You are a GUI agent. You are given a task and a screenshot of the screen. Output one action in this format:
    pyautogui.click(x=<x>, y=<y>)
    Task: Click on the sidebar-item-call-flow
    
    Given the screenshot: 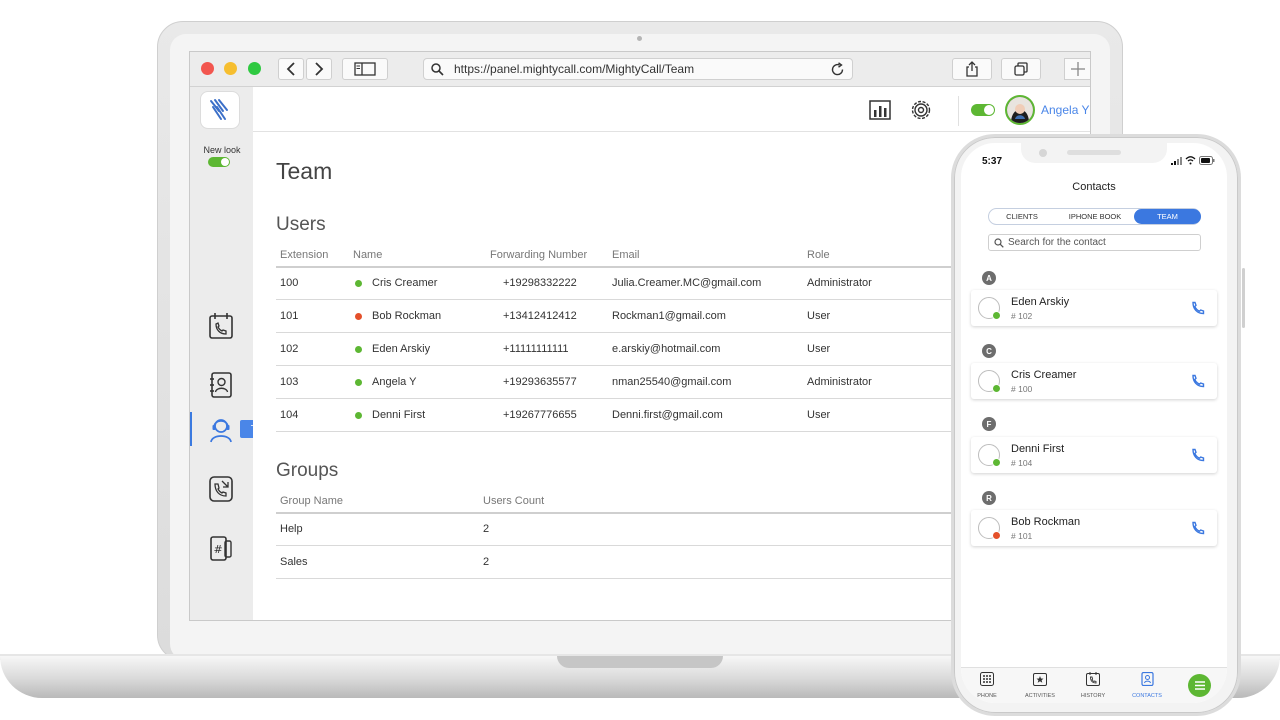 What is the action you would take?
    pyautogui.click(x=221, y=489)
    